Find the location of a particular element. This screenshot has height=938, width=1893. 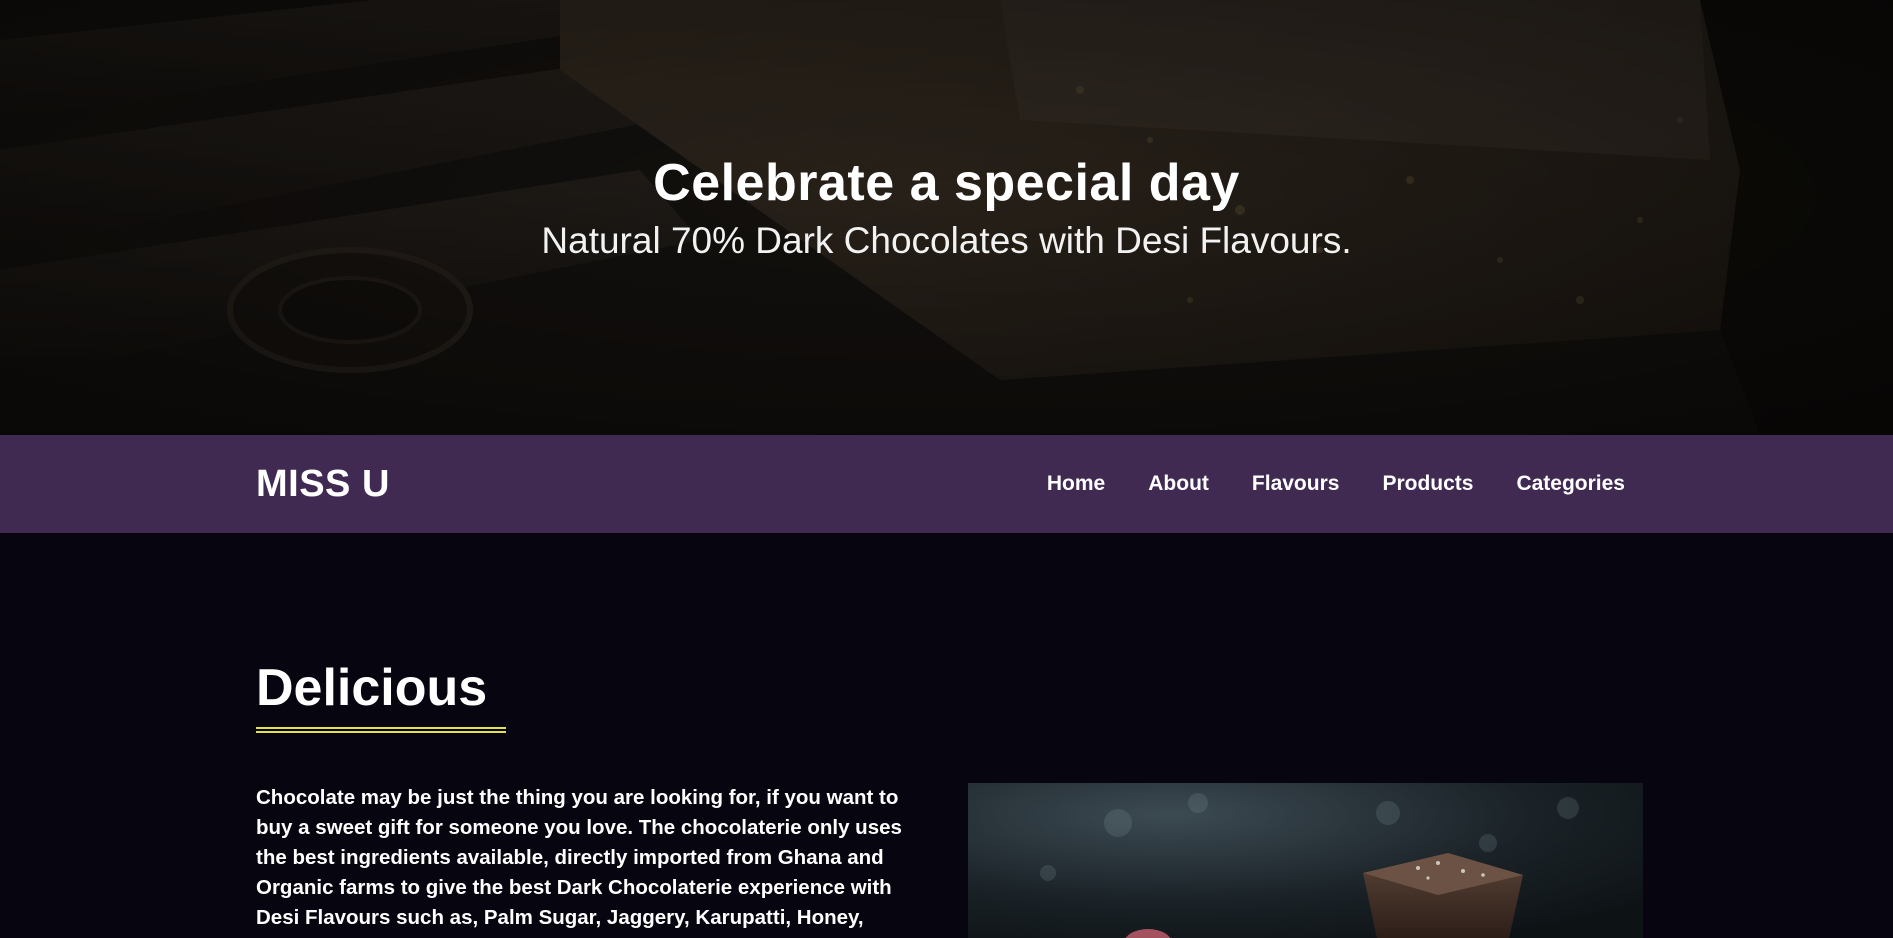

title-underline is located at coordinates (381, 730).